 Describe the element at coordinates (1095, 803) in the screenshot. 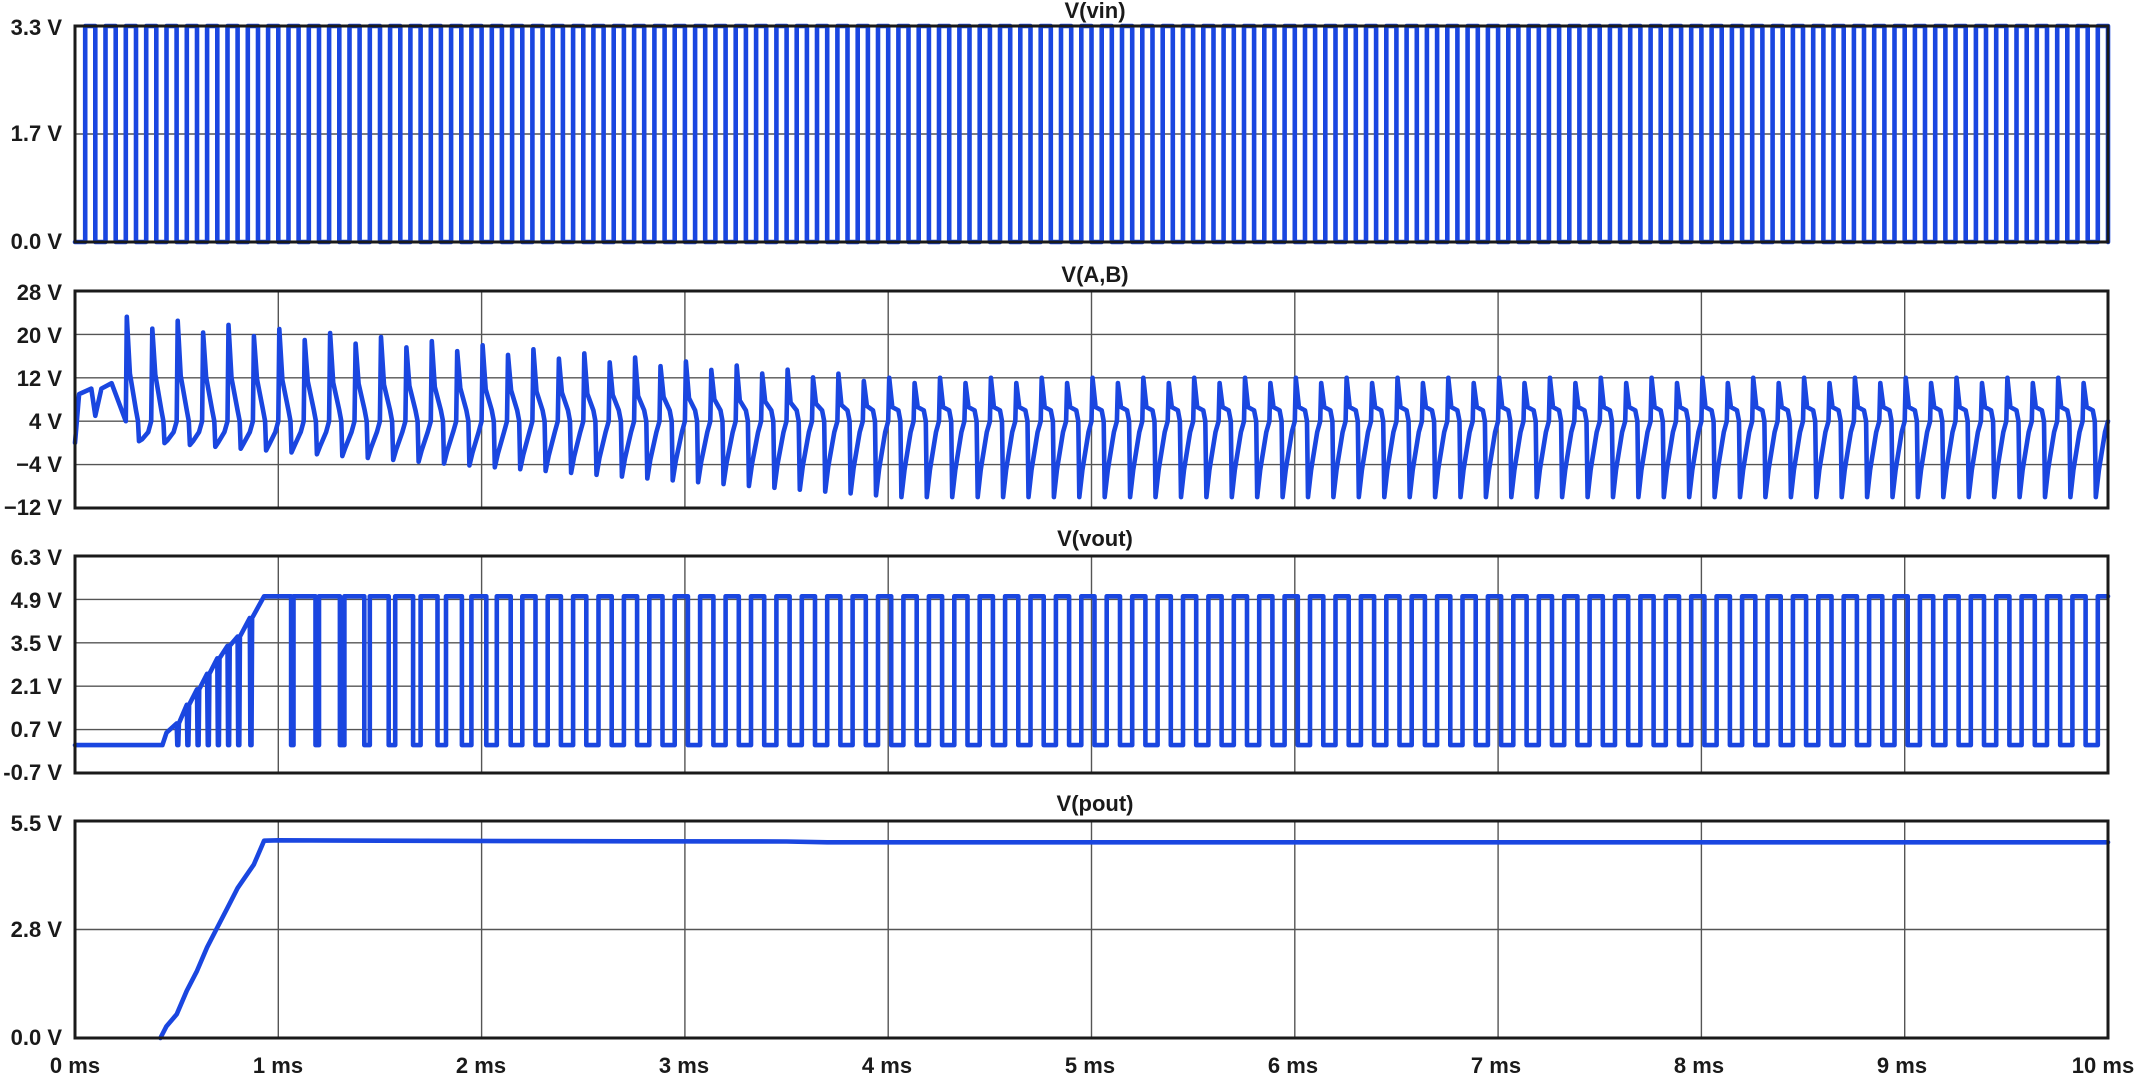

I see `panel-pout-title: V(pout)` at that location.